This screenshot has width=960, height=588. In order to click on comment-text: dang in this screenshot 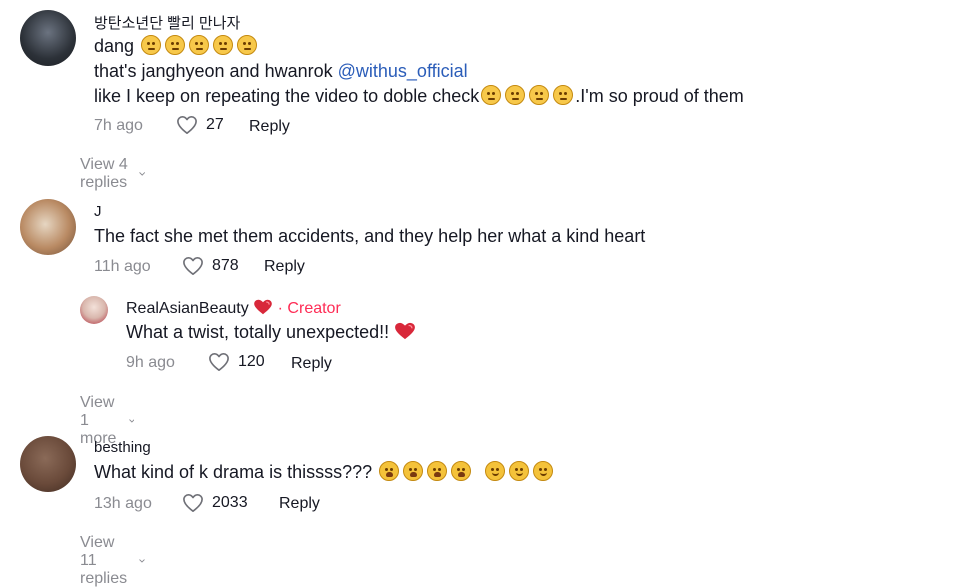, I will do `click(114, 46)`.